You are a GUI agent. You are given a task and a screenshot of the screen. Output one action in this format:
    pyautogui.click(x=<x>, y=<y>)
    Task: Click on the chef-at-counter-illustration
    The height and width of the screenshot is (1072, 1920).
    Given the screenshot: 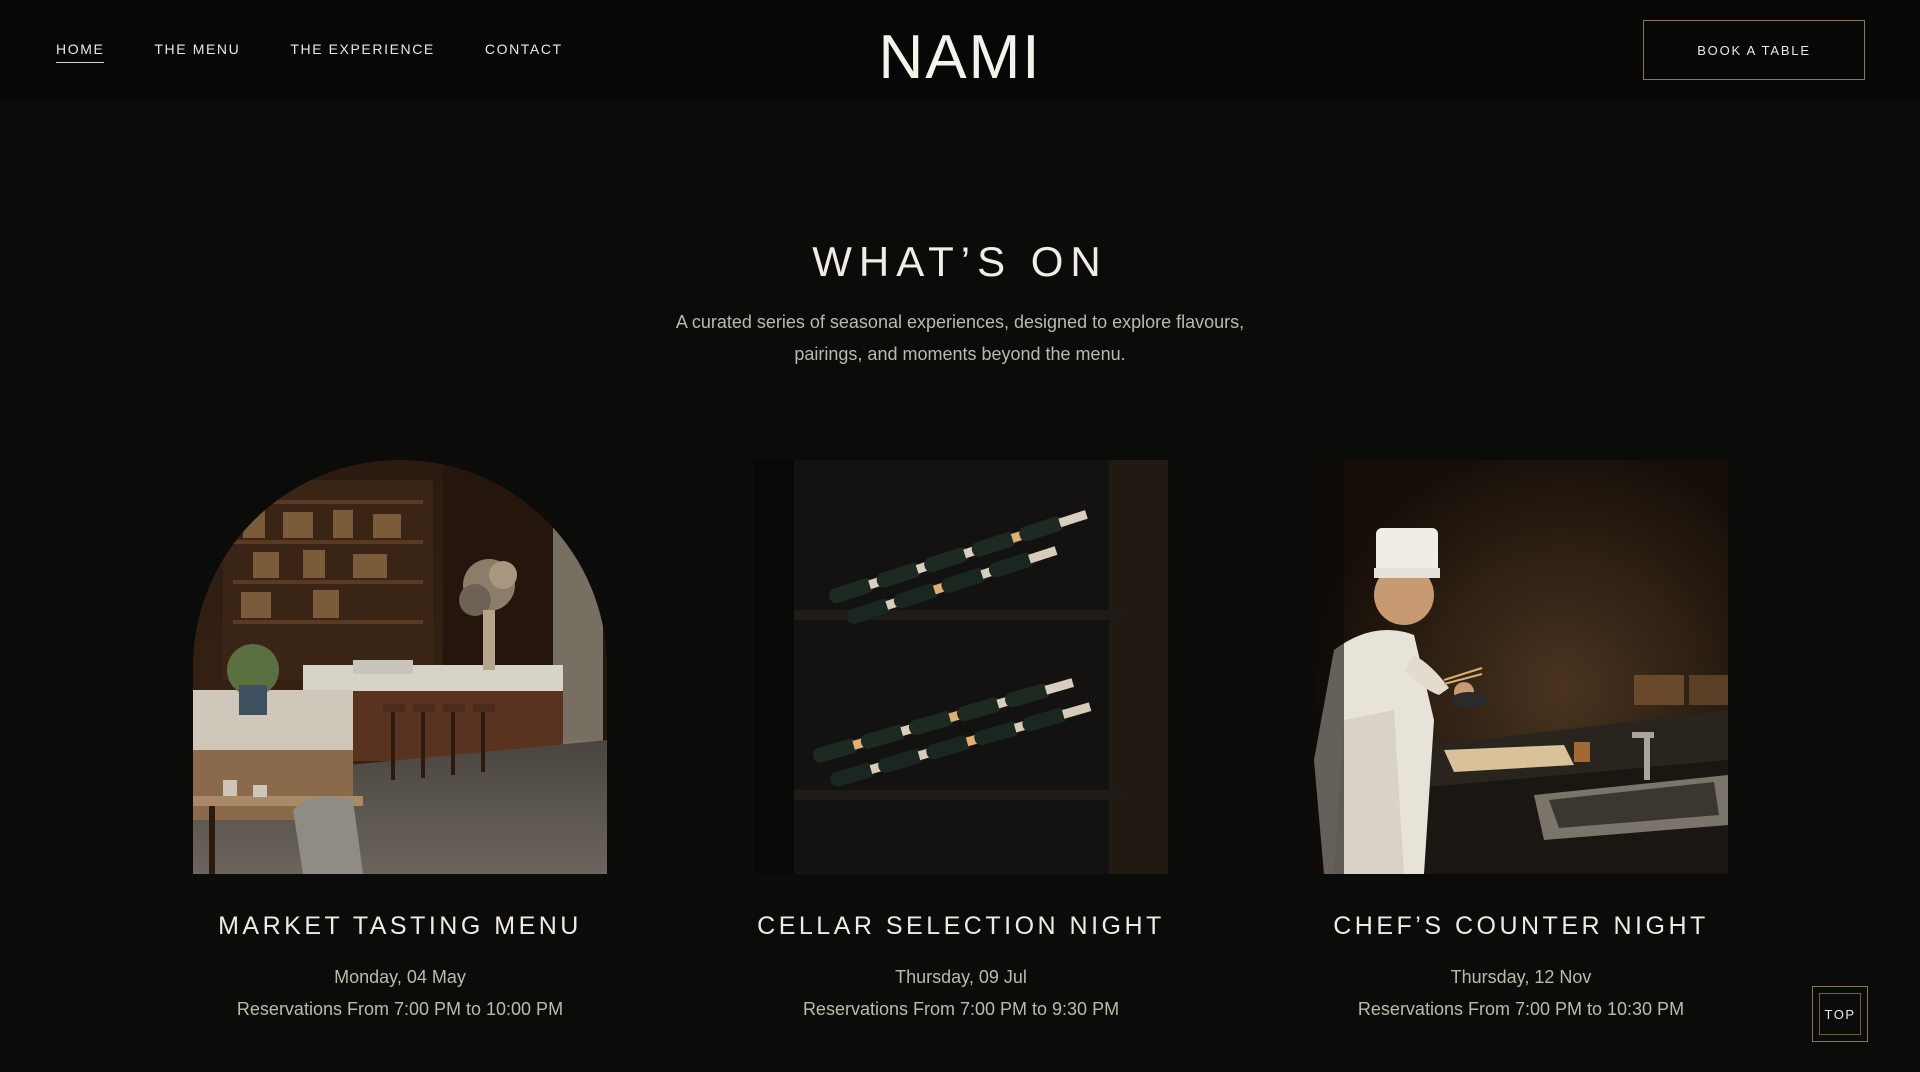 What is the action you would take?
    pyautogui.click(x=1521, y=667)
    